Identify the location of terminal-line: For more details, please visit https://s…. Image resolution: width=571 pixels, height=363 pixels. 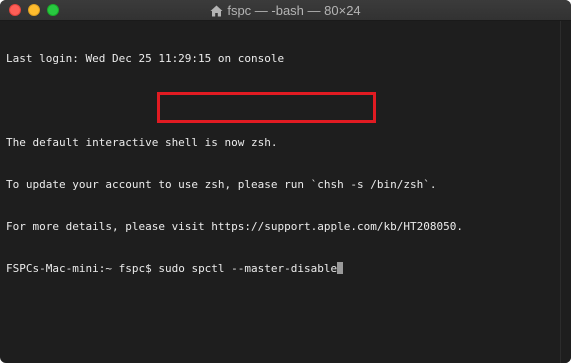
(234, 226).